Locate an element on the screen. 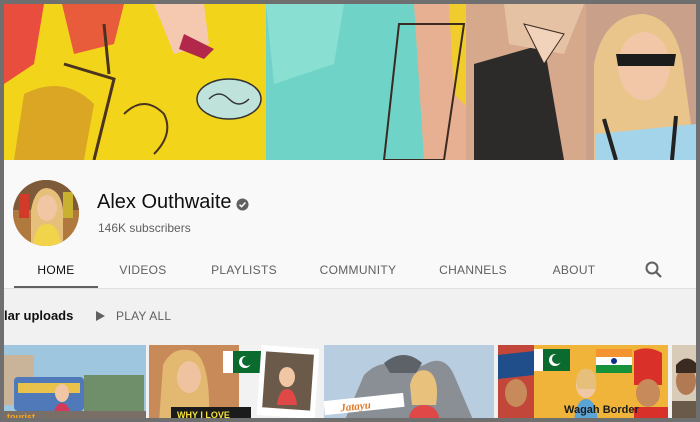 This screenshot has height=422, width=700. channel-name: Alex Outhwaite is located at coordinates (164, 202).